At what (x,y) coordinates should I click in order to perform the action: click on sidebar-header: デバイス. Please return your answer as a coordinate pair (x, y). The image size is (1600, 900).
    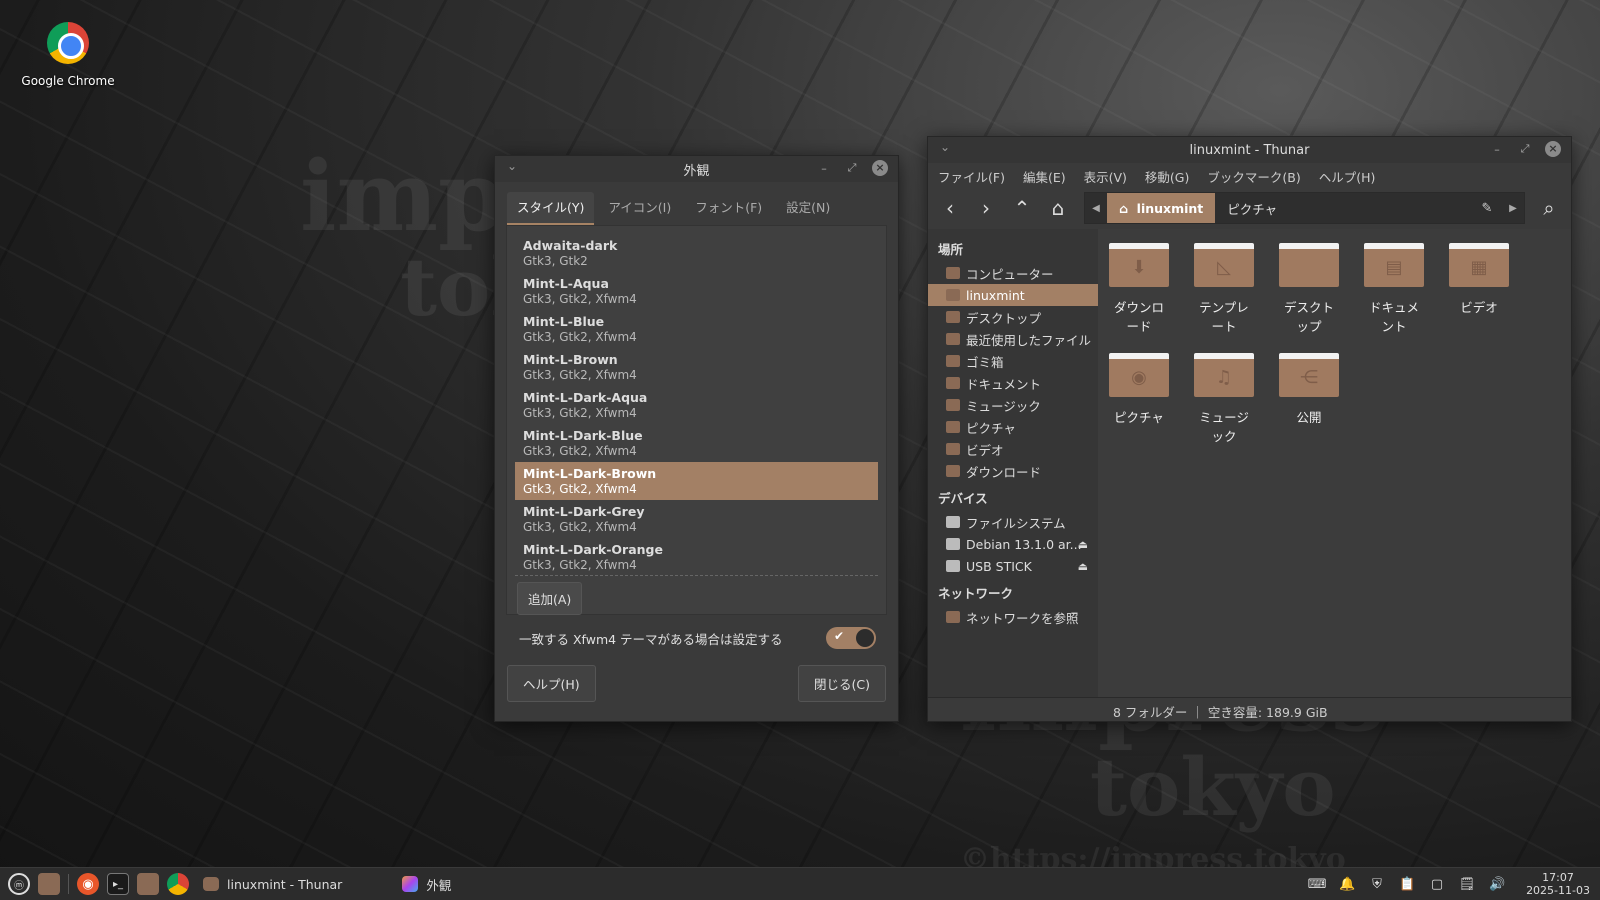
    Looking at the image, I should click on (963, 498).